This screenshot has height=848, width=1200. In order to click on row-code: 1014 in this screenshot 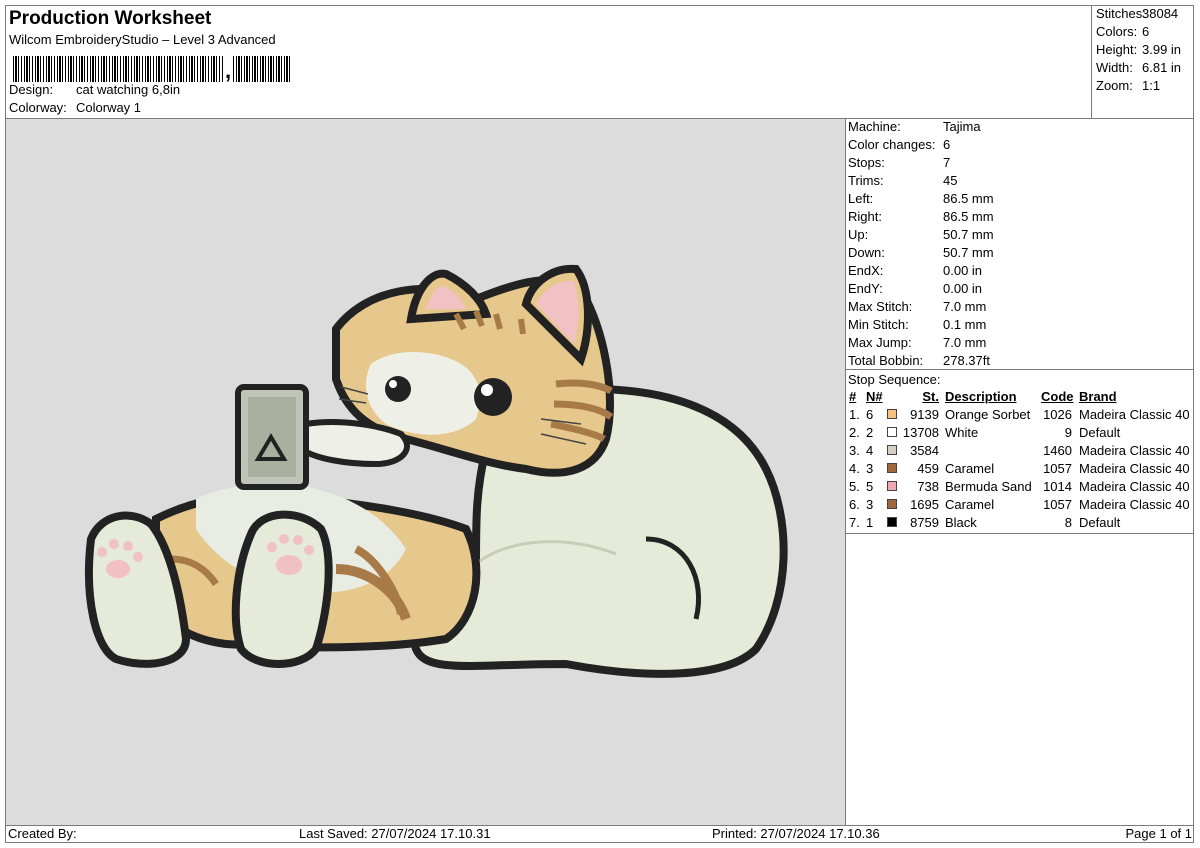, I will do `click(1057, 486)`.